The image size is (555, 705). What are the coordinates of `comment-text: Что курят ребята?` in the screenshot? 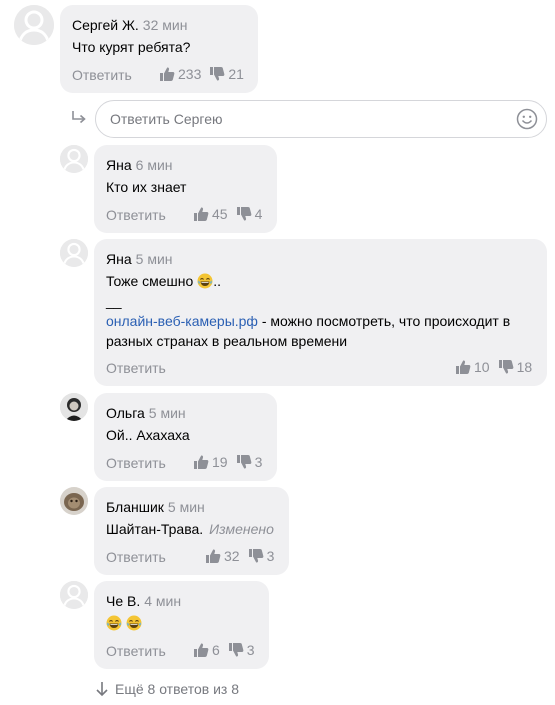 It's located at (131, 47).